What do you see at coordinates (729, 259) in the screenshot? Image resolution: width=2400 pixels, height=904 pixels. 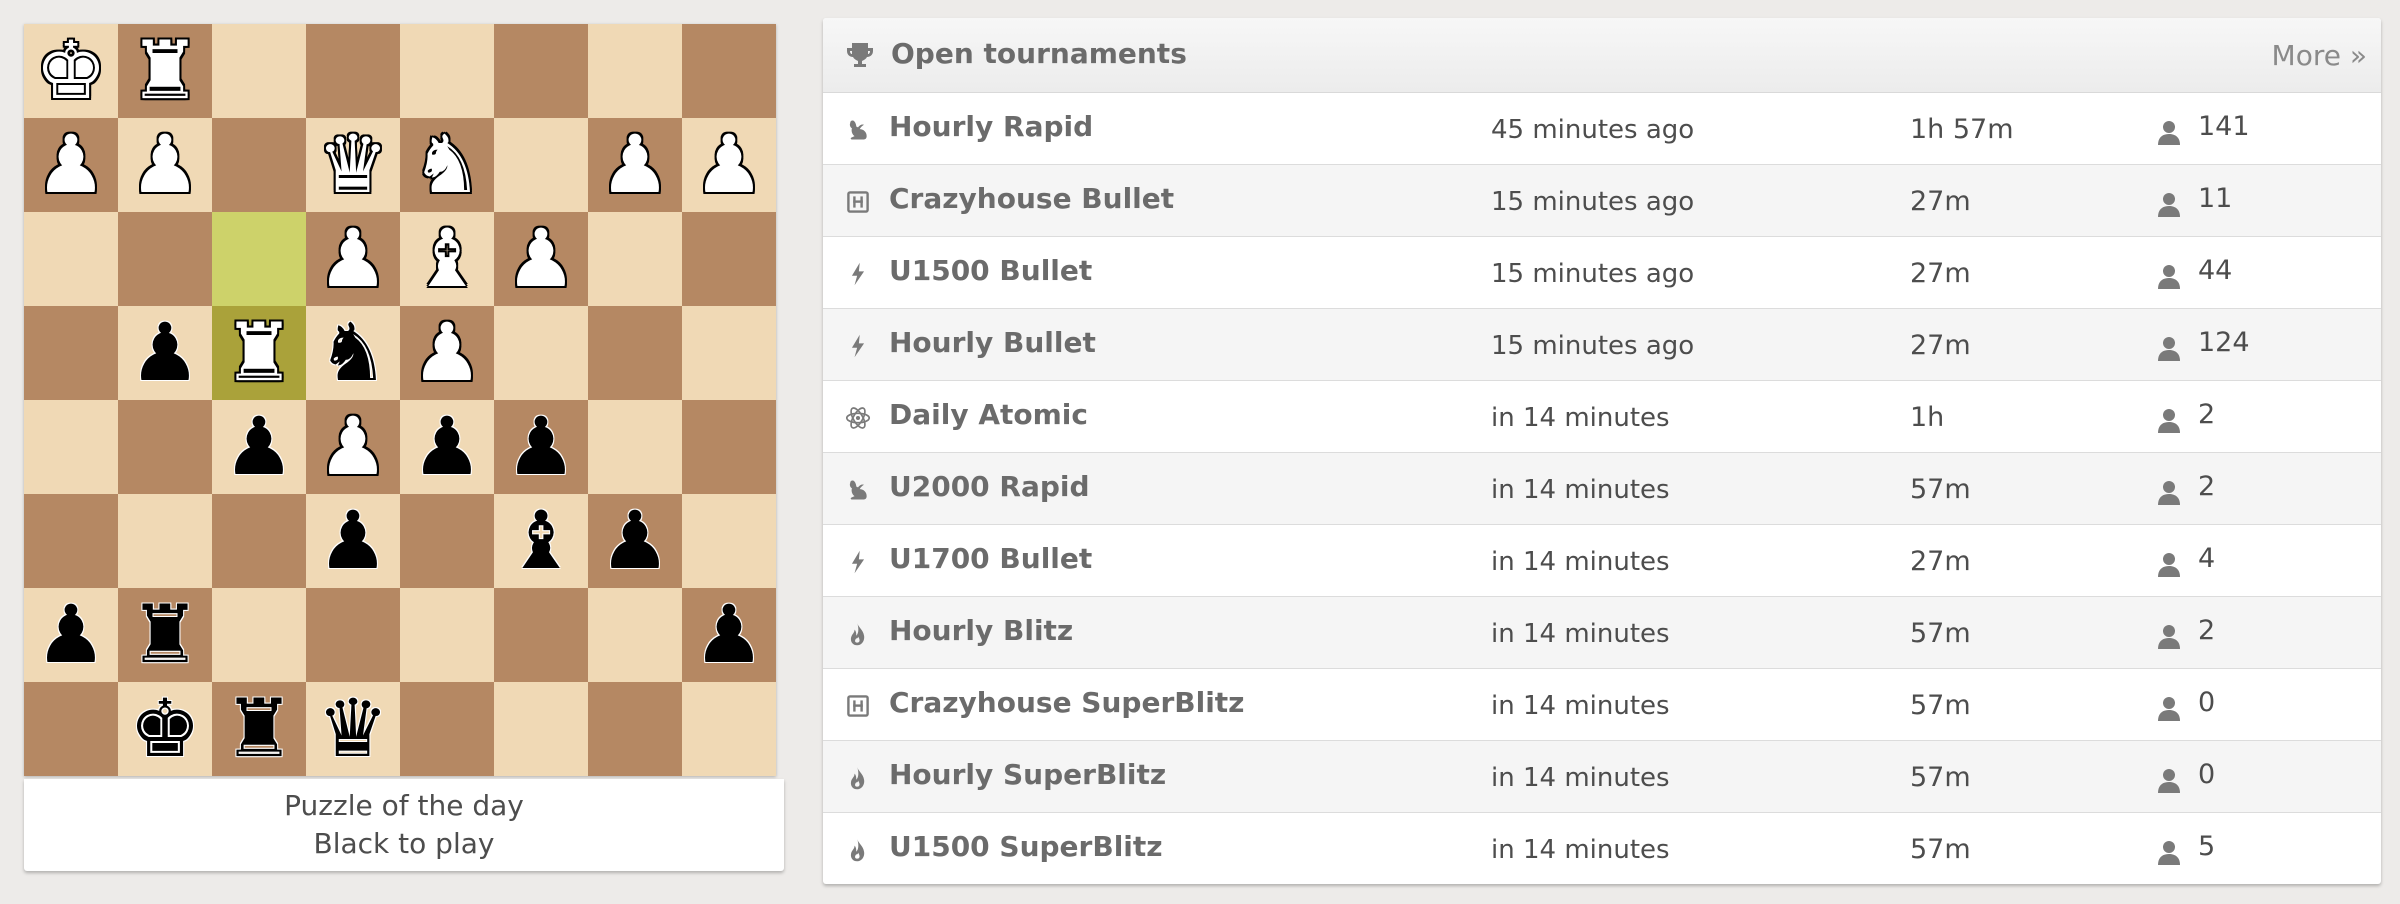 I see `square-h6` at bounding box center [729, 259].